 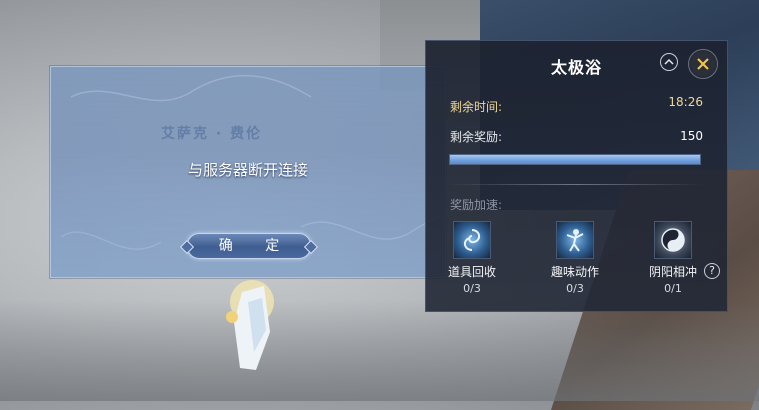 I want to click on skill-name: 阴阳相冲, so click(x=672, y=272).